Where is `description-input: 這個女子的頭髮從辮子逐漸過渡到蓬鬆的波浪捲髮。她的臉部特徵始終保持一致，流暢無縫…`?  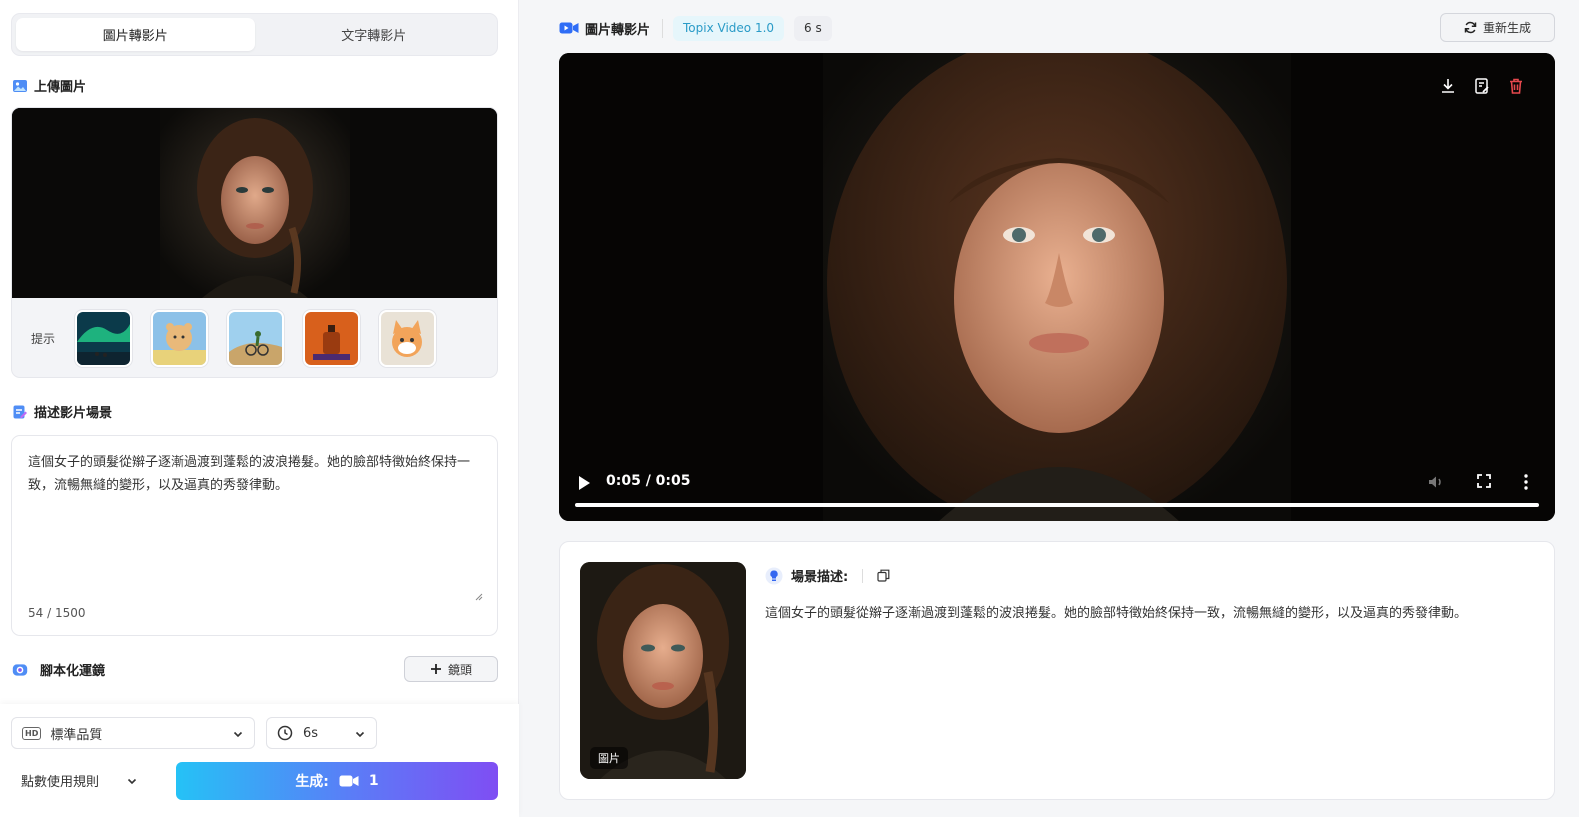 description-input: 這個女子的頭髮從辮子逐漸過渡到蓬鬆的波浪捲髮。她的臉部特徵始終保持一致，流暢無縫… is located at coordinates (254, 535).